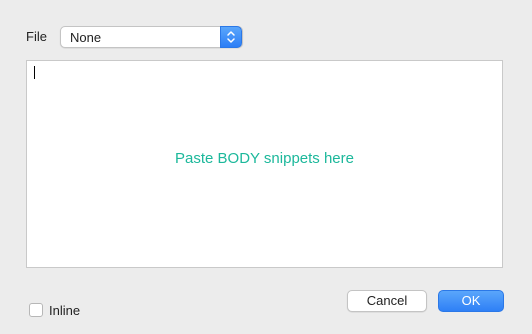  Describe the element at coordinates (231, 37) in the screenshot. I see `chevron-up-down-icon` at that location.